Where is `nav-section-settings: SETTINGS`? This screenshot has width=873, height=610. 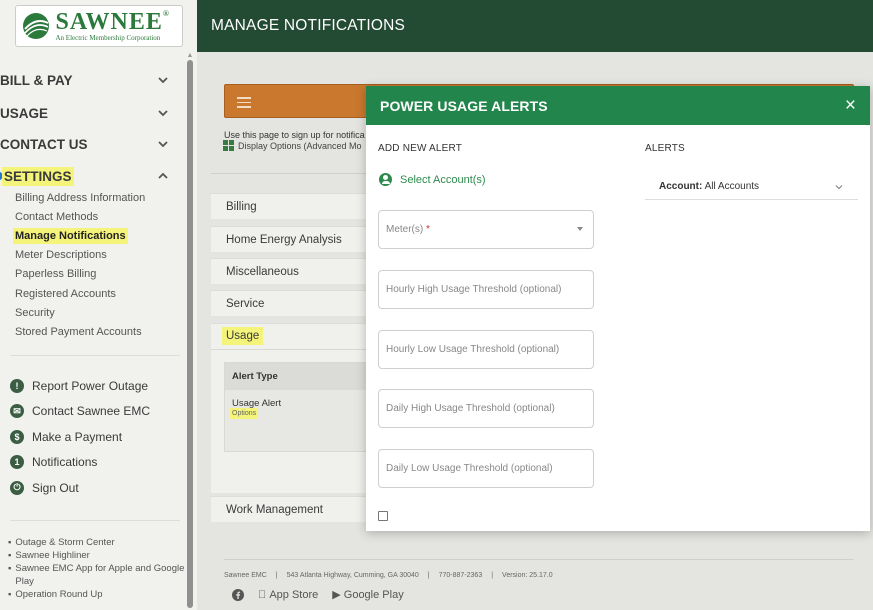
nav-section-settings: SETTINGS is located at coordinates (90, 176).